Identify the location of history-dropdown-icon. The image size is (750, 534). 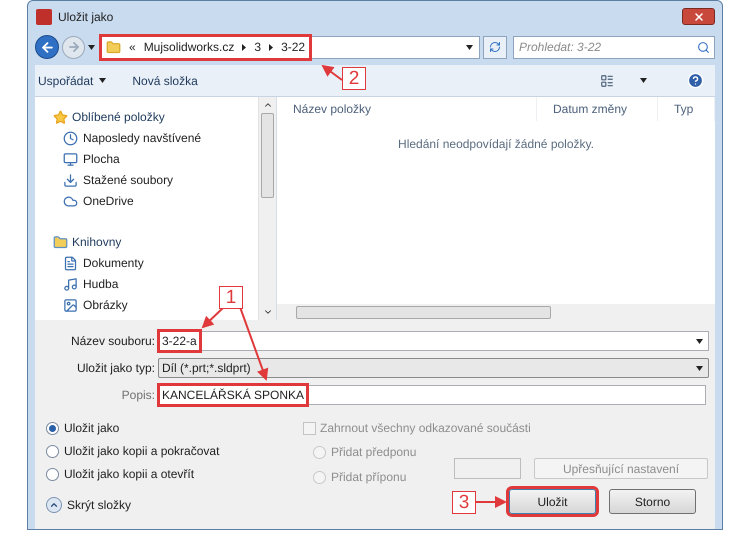
(91, 47).